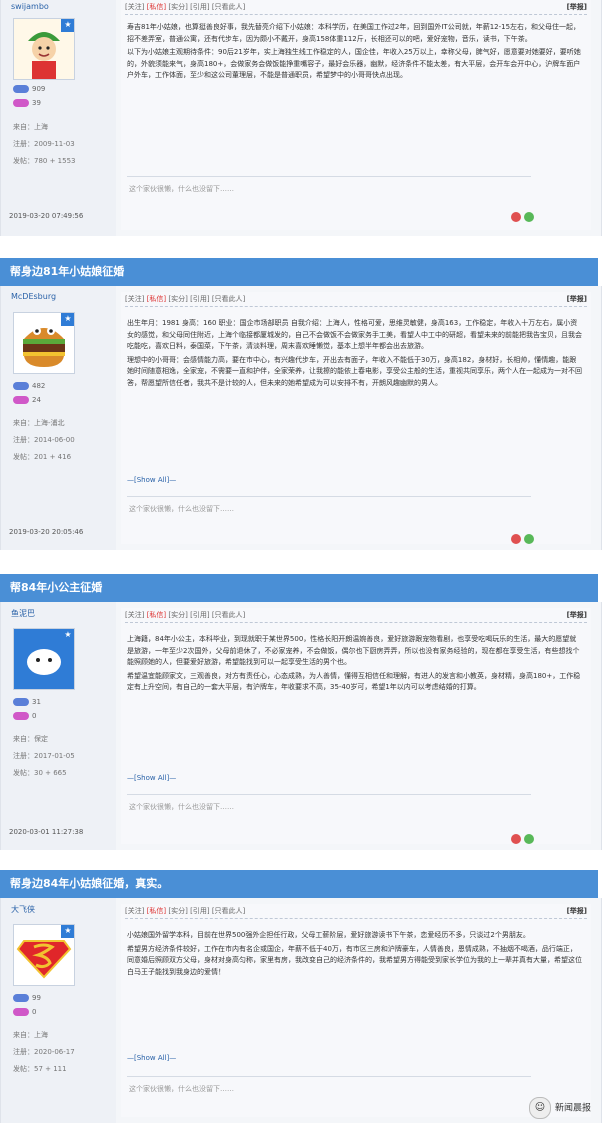  What do you see at coordinates (23, 909) in the screenshot?
I see `username-link: 大飞侠` at bounding box center [23, 909].